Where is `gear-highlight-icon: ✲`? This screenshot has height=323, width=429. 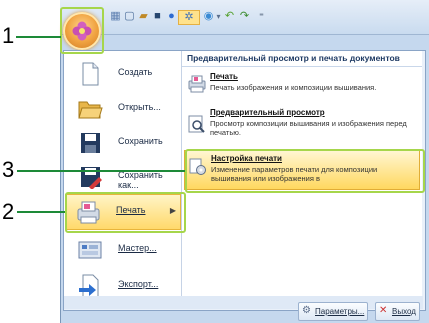 gear-highlight-icon: ✲ is located at coordinates (189, 17).